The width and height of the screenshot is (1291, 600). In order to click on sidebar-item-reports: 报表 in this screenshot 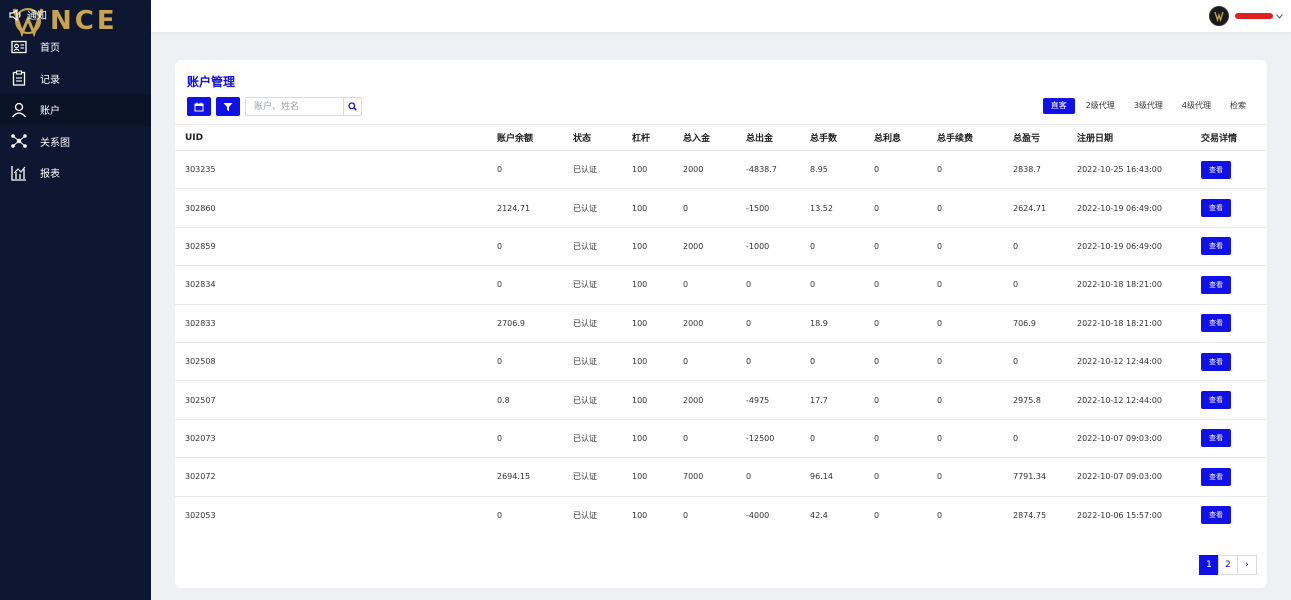, I will do `click(75, 173)`.